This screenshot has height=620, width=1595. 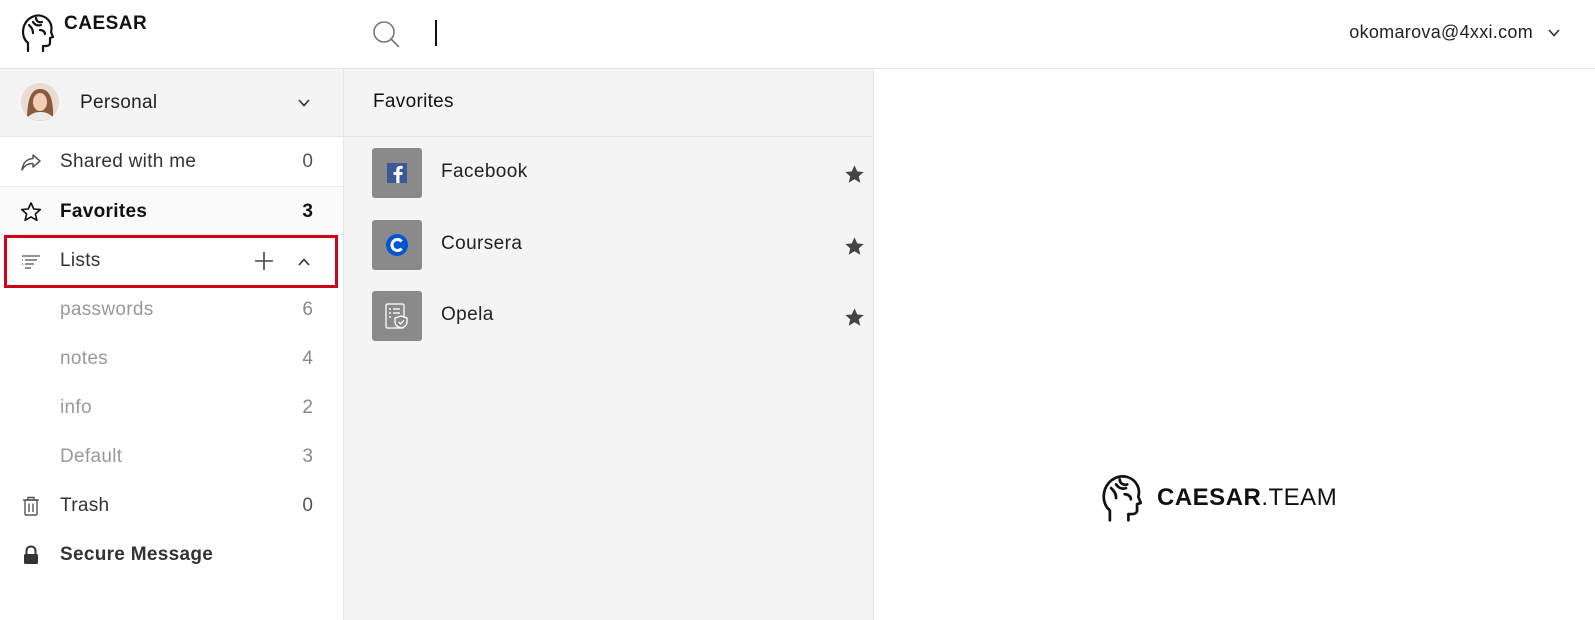 What do you see at coordinates (1209, 497) in the screenshot?
I see `brand-text-bold: CAESAR` at bounding box center [1209, 497].